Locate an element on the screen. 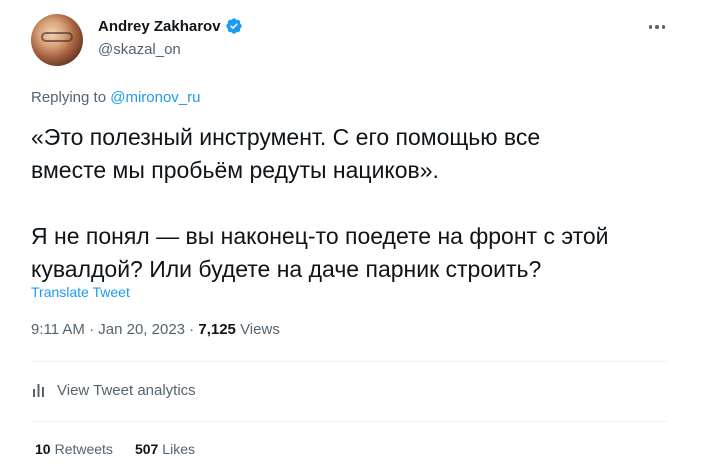 This screenshot has width=702, height=467. retweets-stat: 10 Retweets is located at coordinates (74, 449).